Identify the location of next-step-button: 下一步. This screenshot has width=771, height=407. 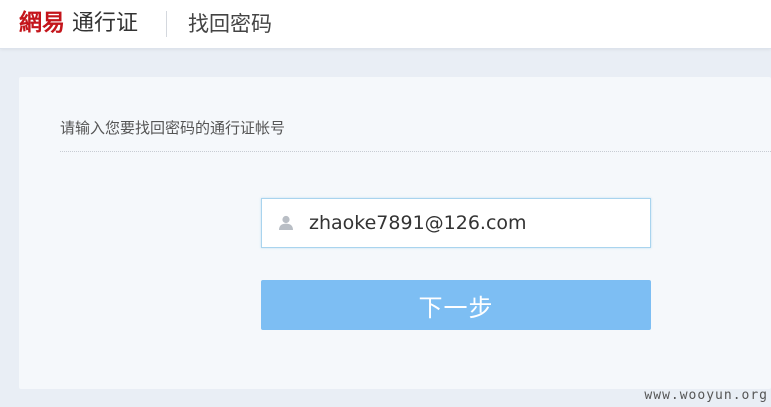
(456, 305).